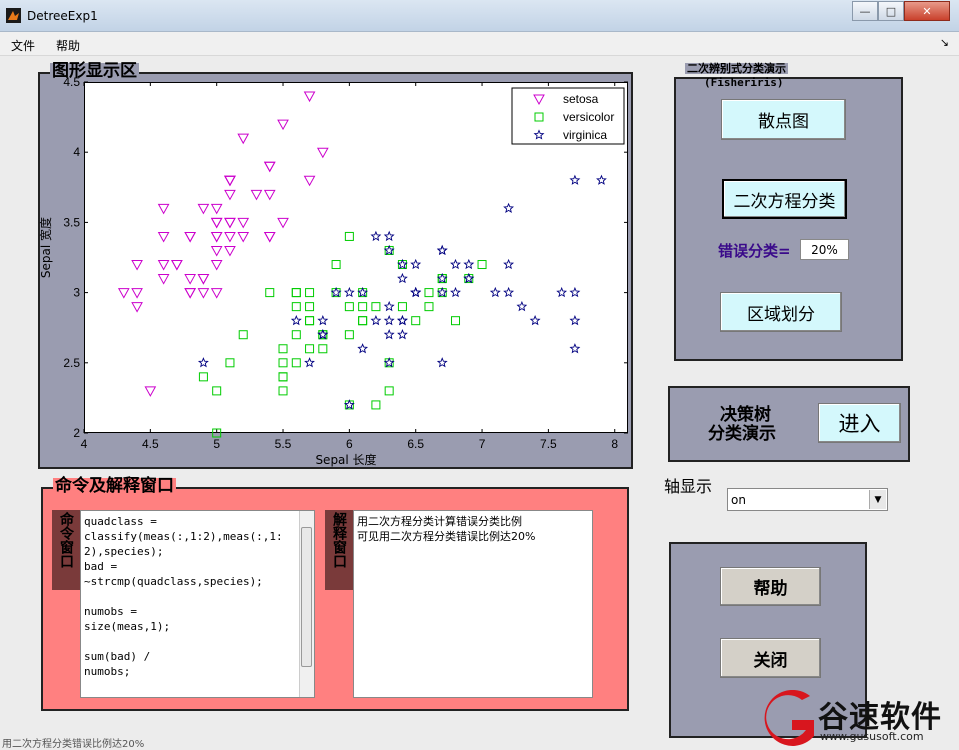 This screenshot has height=750, width=959. What do you see at coordinates (482, 444) in the screenshot?
I see `x-tick-label: 7` at bounding box center [482, 444].